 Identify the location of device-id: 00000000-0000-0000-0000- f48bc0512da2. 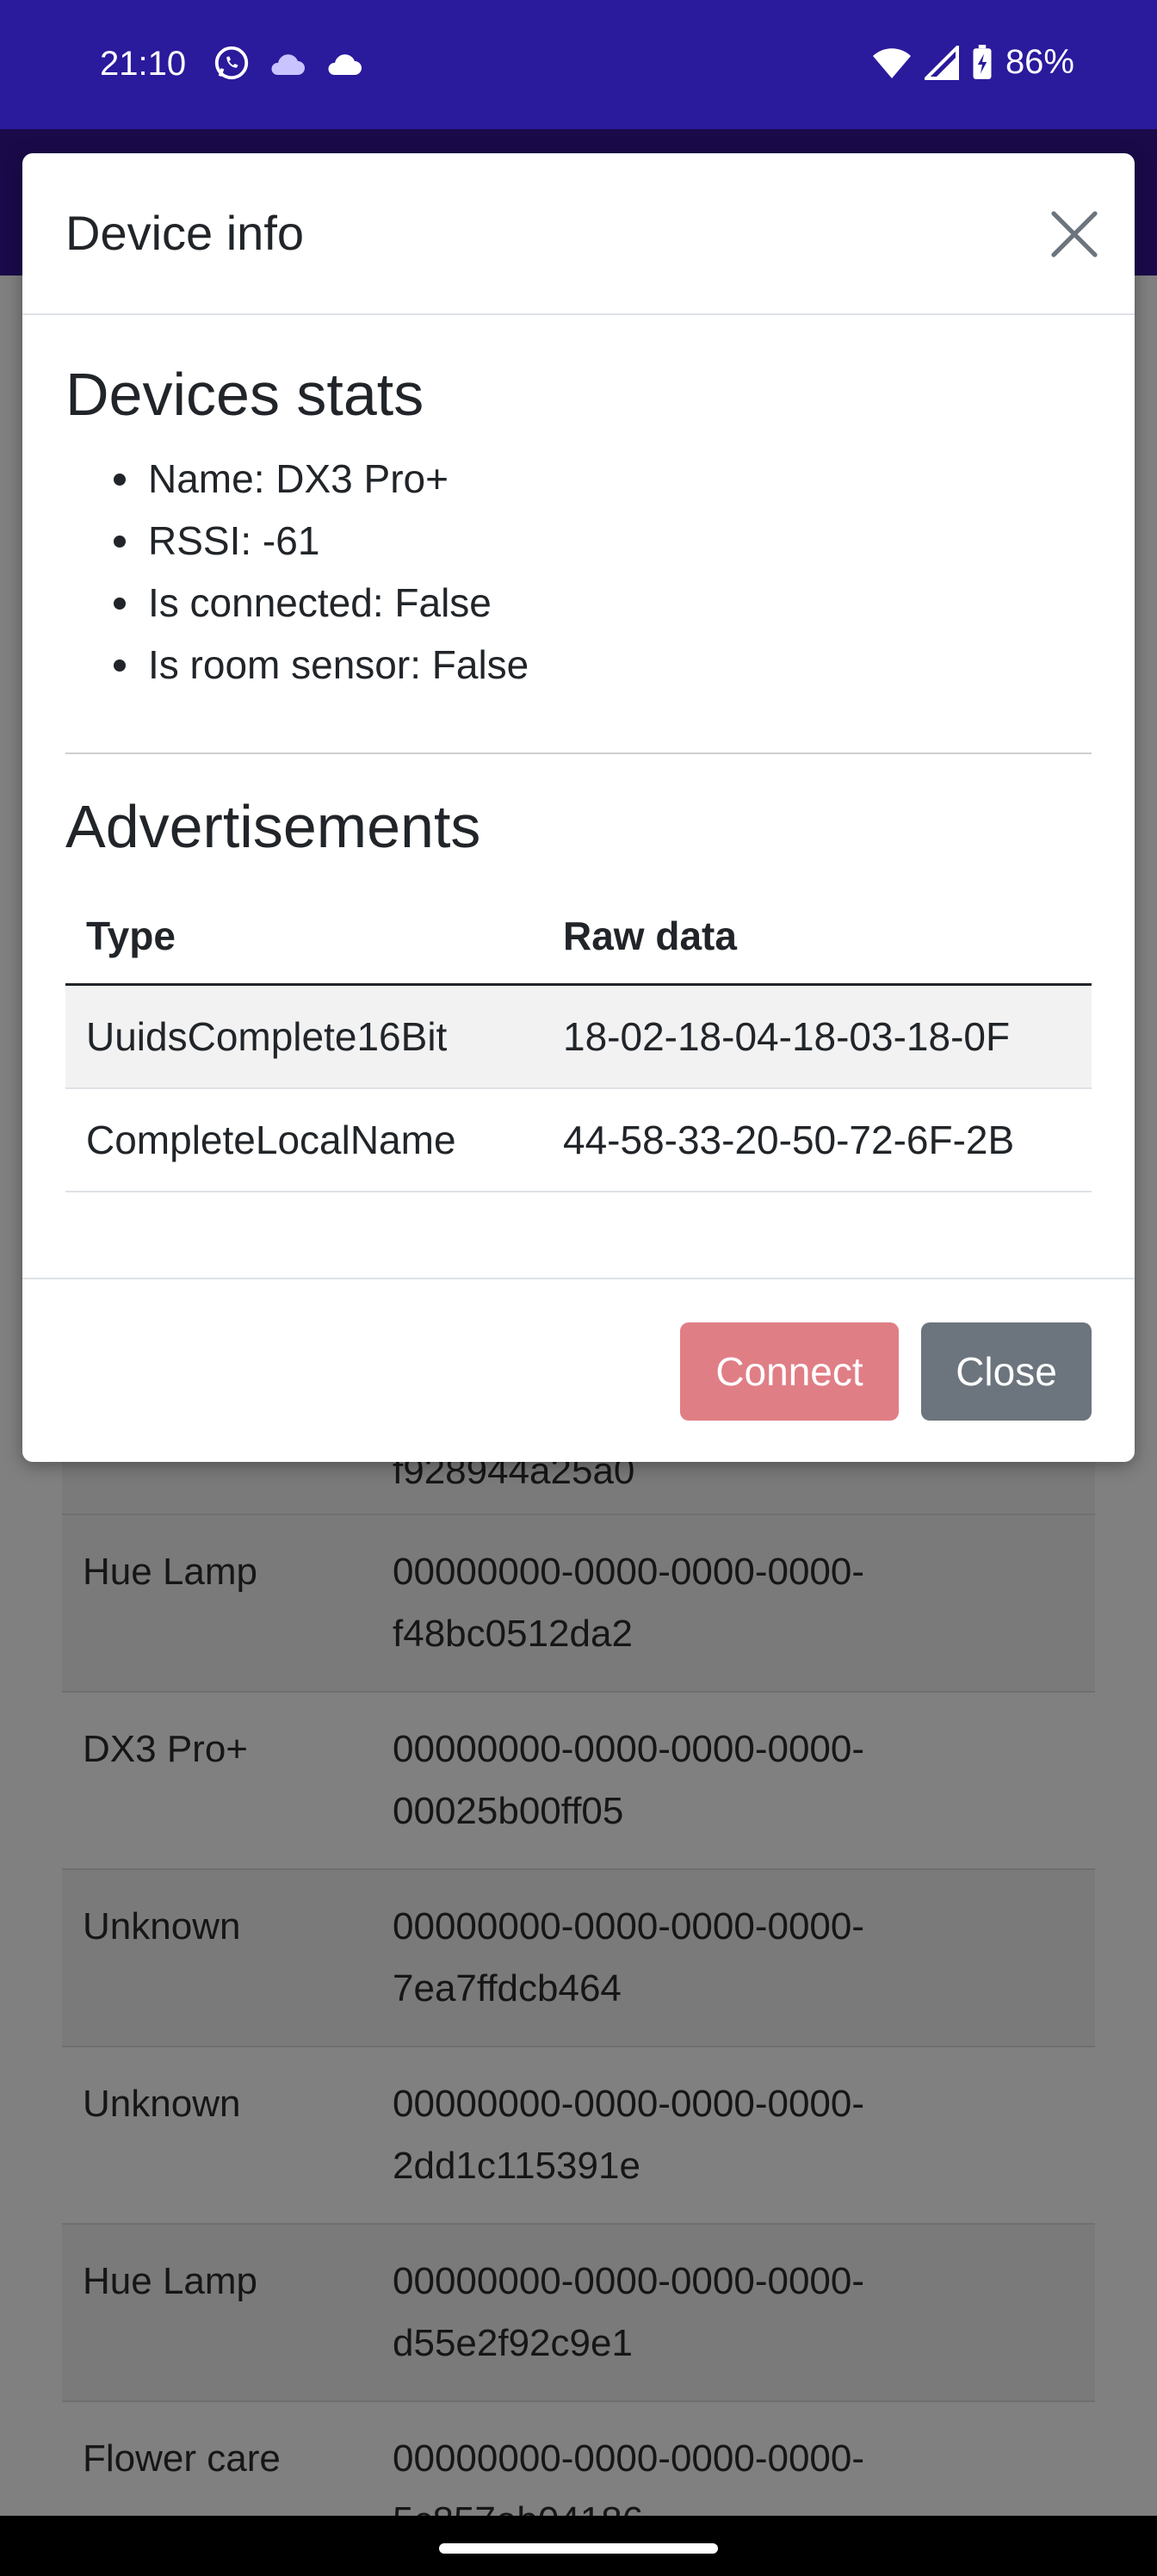
(629, 1603).